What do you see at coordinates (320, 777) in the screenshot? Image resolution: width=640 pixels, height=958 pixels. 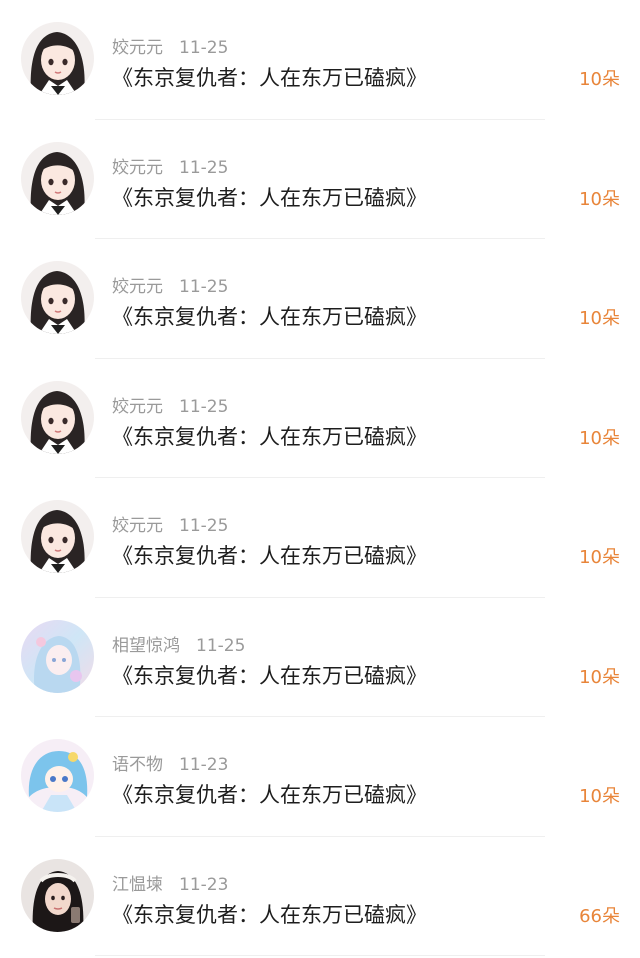 I see `list-item: 语不物 11-23 《东京复仇者：人在东万已磕疯》 10朵` at bounding box center [320, 777].